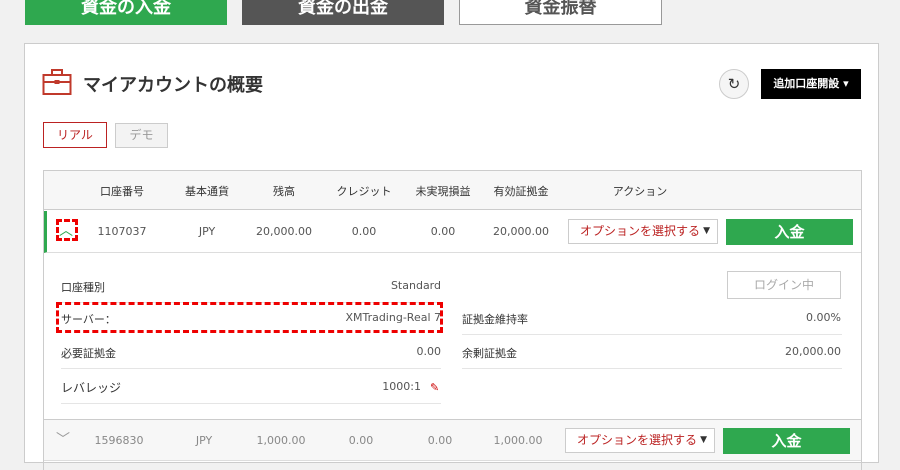 The width and height of the screenshot is (900, 470). I want to click on refresh-icon: ↻, so click(734, 84).